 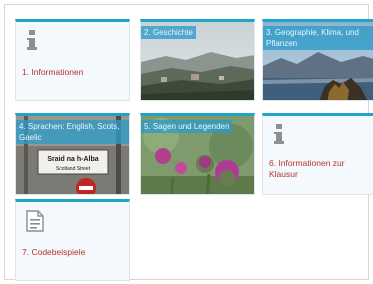 What do you see at coordinates (307, 168) in the screenshot?
I see `tile-label: 6. Informationen zur Klausur` at bounding box center [307, 168].